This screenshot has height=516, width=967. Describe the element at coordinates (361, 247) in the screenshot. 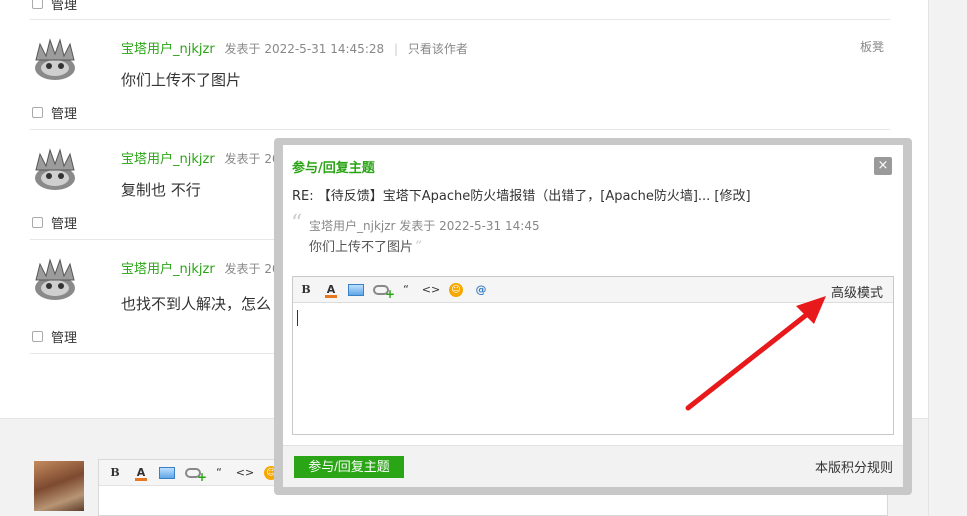

I see `quoted-content: 你们上传不了图片` at that location.